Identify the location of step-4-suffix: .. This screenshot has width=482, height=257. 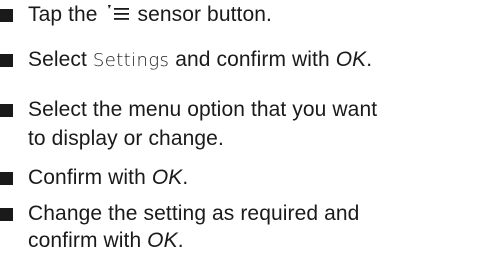
(185, 177).